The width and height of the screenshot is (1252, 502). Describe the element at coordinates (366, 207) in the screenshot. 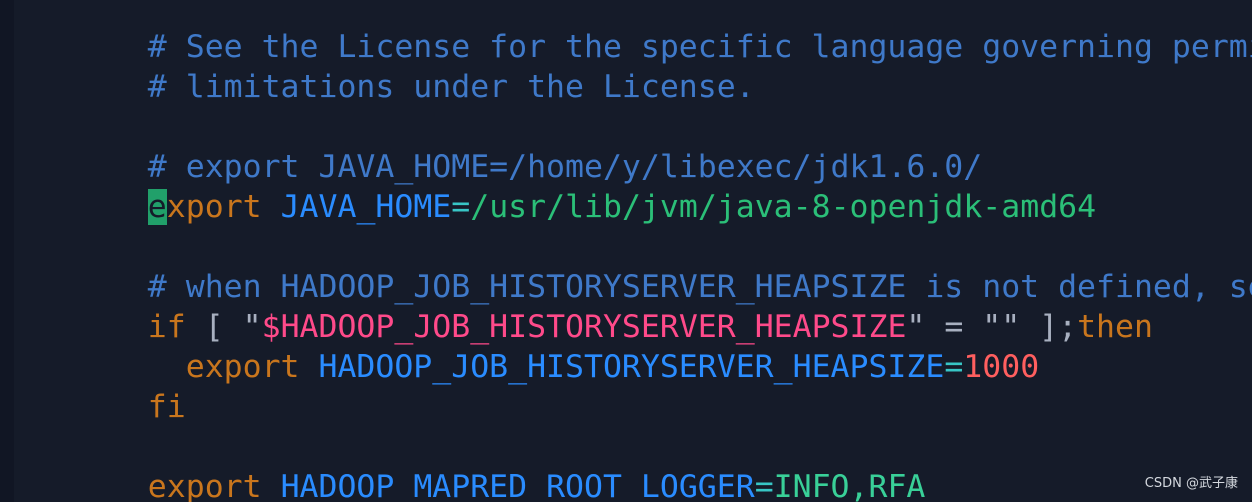

I see `variable-token: JAVA_HOME` at that location.